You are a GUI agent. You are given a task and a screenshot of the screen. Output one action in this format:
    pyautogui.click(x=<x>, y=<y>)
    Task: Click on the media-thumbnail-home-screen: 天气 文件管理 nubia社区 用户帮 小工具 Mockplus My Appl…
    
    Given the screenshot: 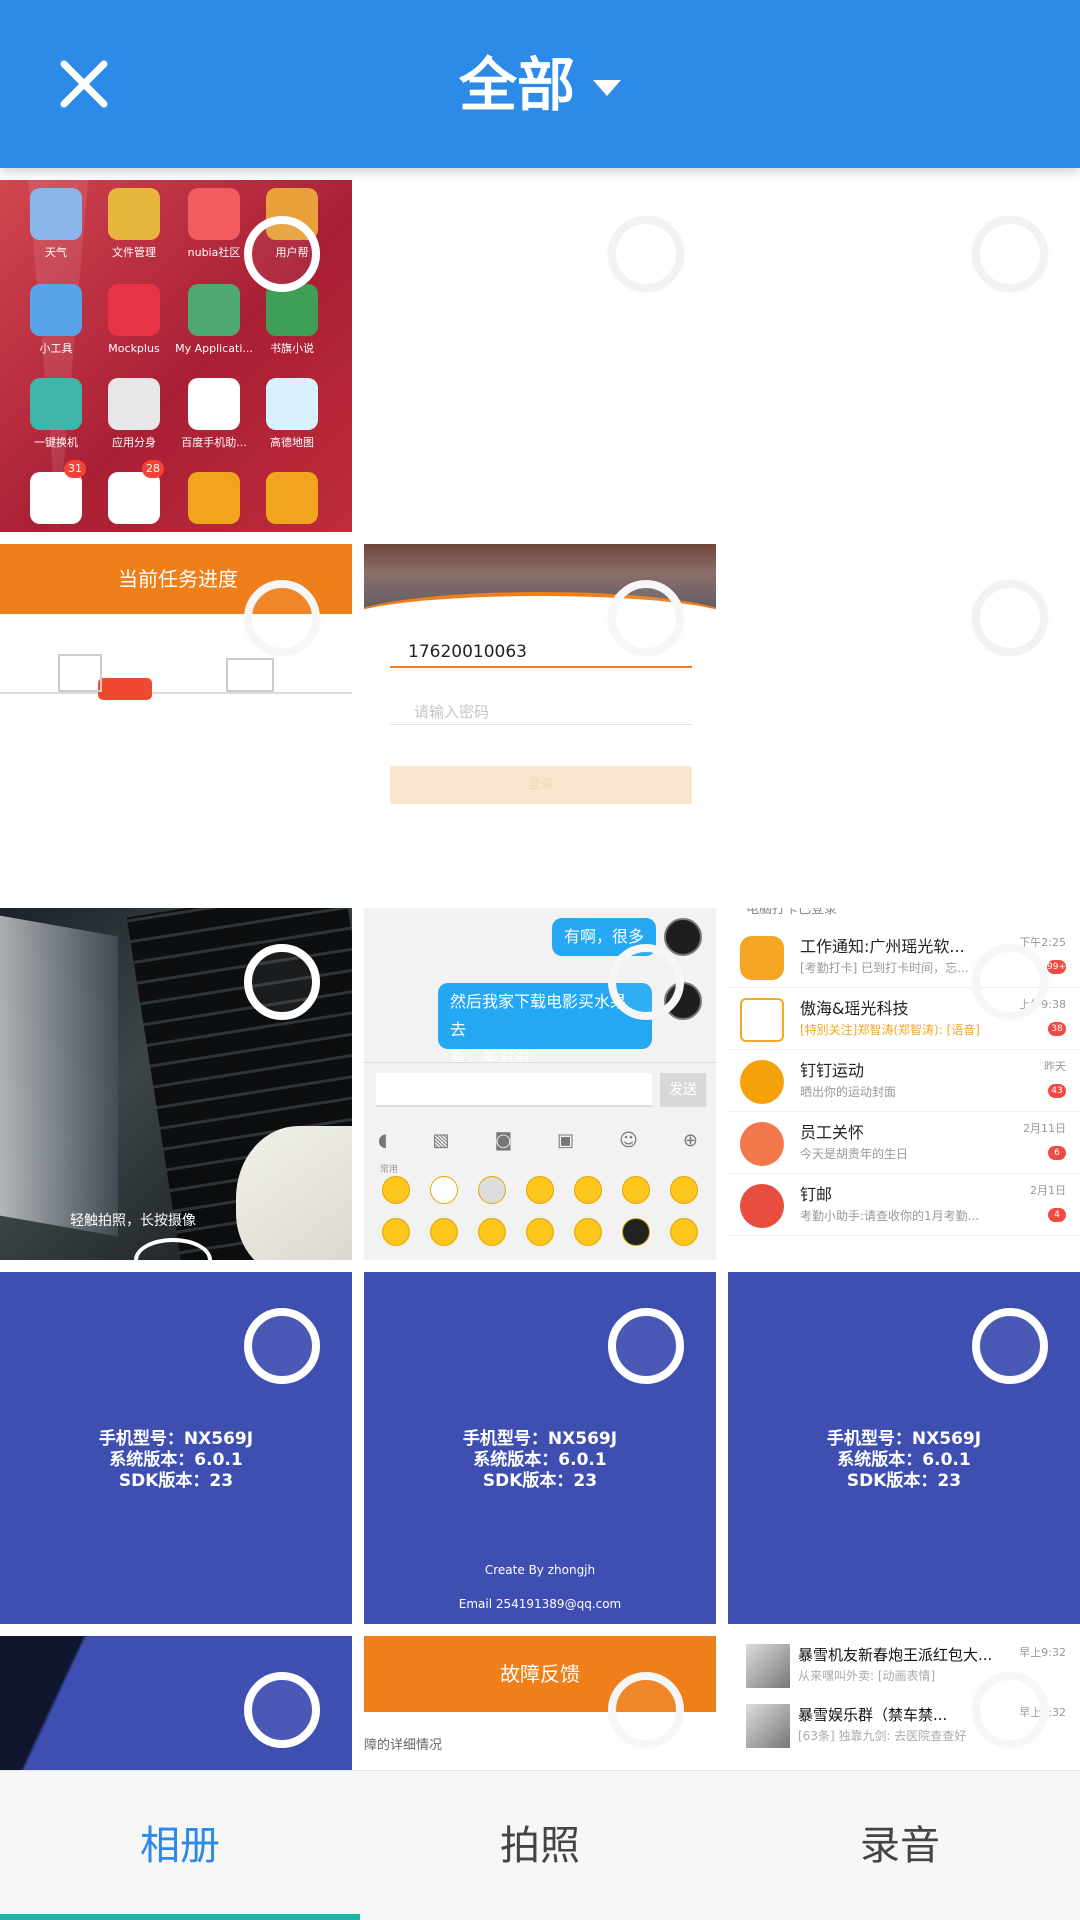 What is the action you would take?
    pyautogui.click(x=176, y=356)
    